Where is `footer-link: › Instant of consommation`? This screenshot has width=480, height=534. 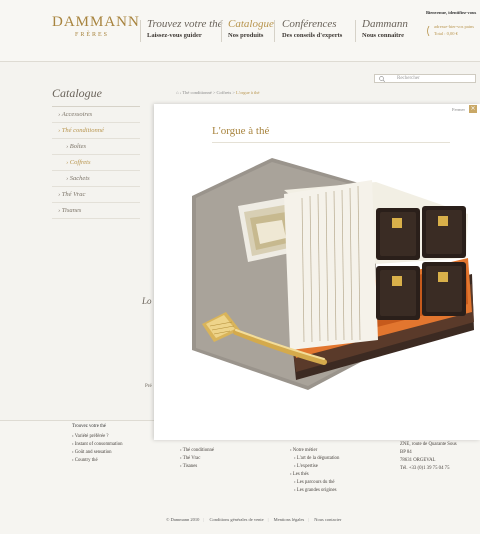
footer-link: › Instant of consommation is located at coordinates (97, 445).